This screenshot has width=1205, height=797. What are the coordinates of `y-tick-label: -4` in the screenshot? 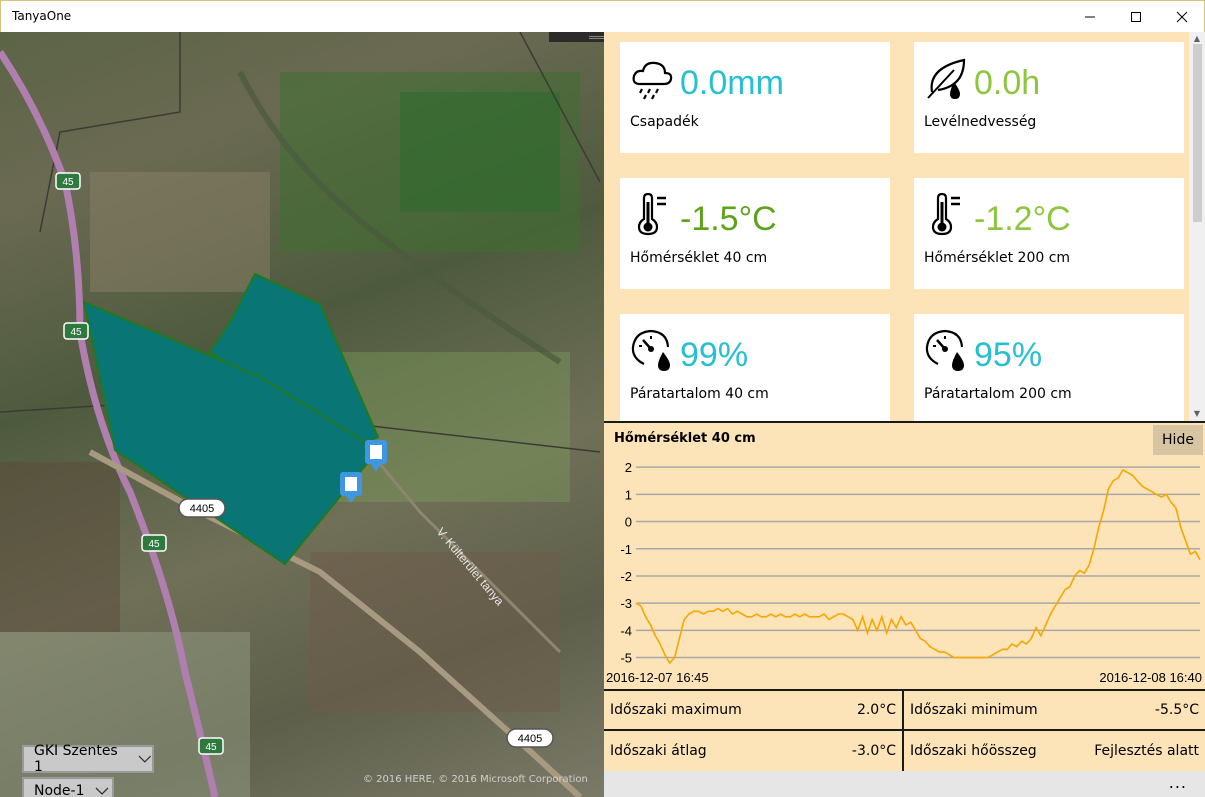 It's located at (626, 630).